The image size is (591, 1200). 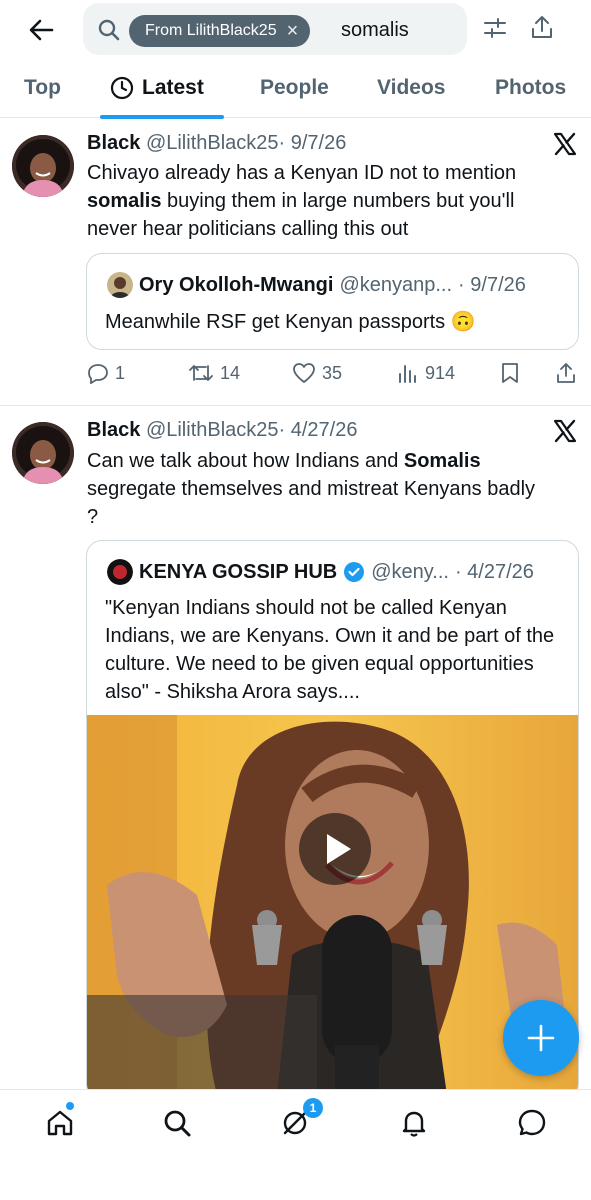 What do you see at coordinates (60, 1123) in the screenshot?
I see `home-icon` at bounding box center [60, 1123].